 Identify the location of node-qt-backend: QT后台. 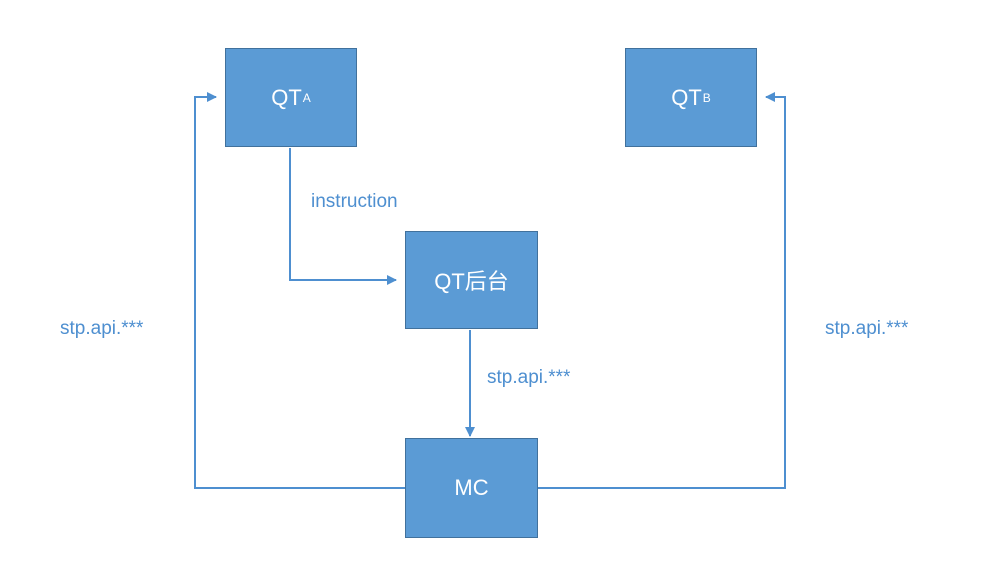
(471, 280).